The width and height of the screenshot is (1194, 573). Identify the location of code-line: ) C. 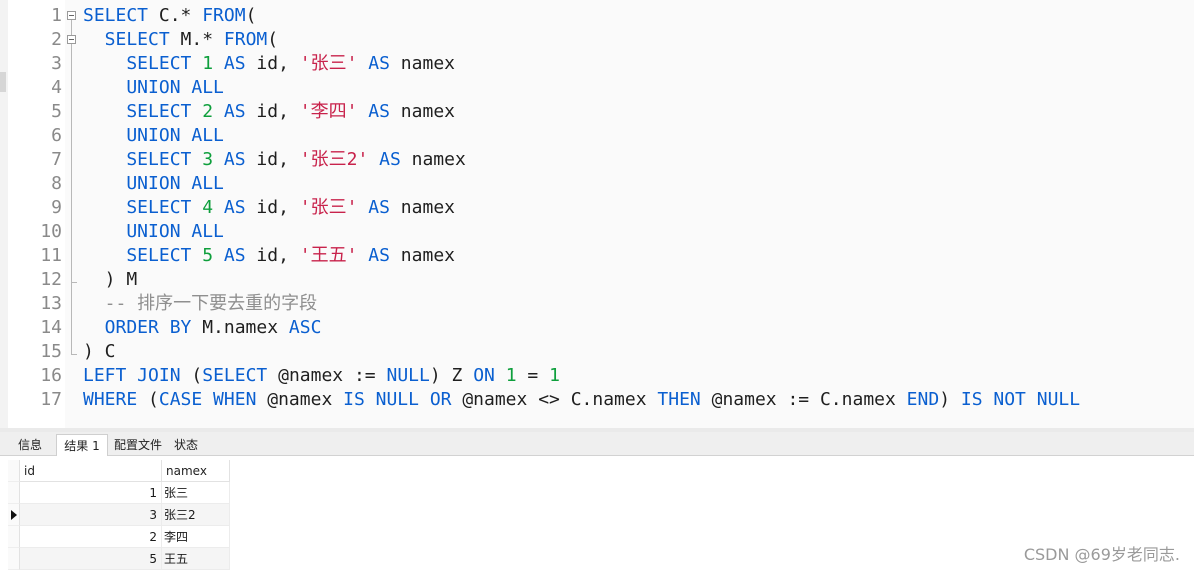
(99, 352).